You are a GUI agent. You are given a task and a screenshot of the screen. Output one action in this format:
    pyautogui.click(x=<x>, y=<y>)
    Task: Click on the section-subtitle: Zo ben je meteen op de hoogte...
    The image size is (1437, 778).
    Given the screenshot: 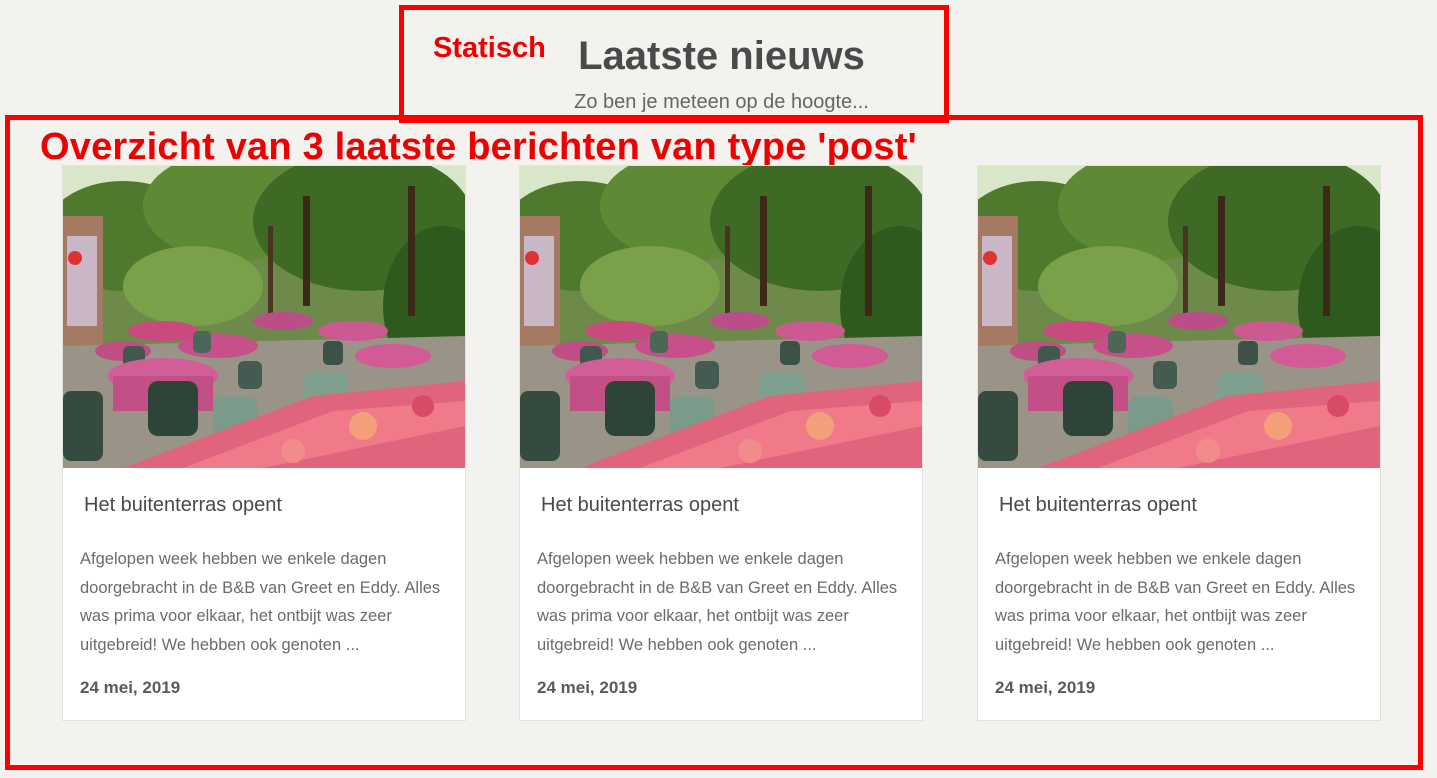 What is the action you would take?
    pyautogui.click(x=721, y=102)
    